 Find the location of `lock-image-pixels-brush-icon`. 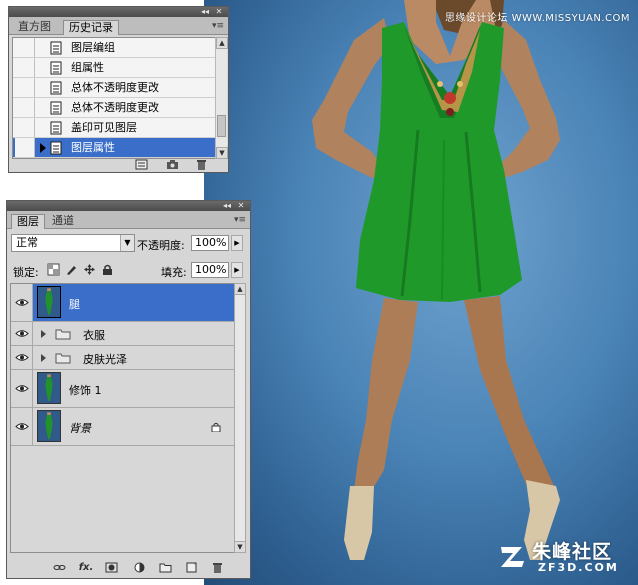

lock-image-pixels-brush-icon is located at coordinates (71, 269).